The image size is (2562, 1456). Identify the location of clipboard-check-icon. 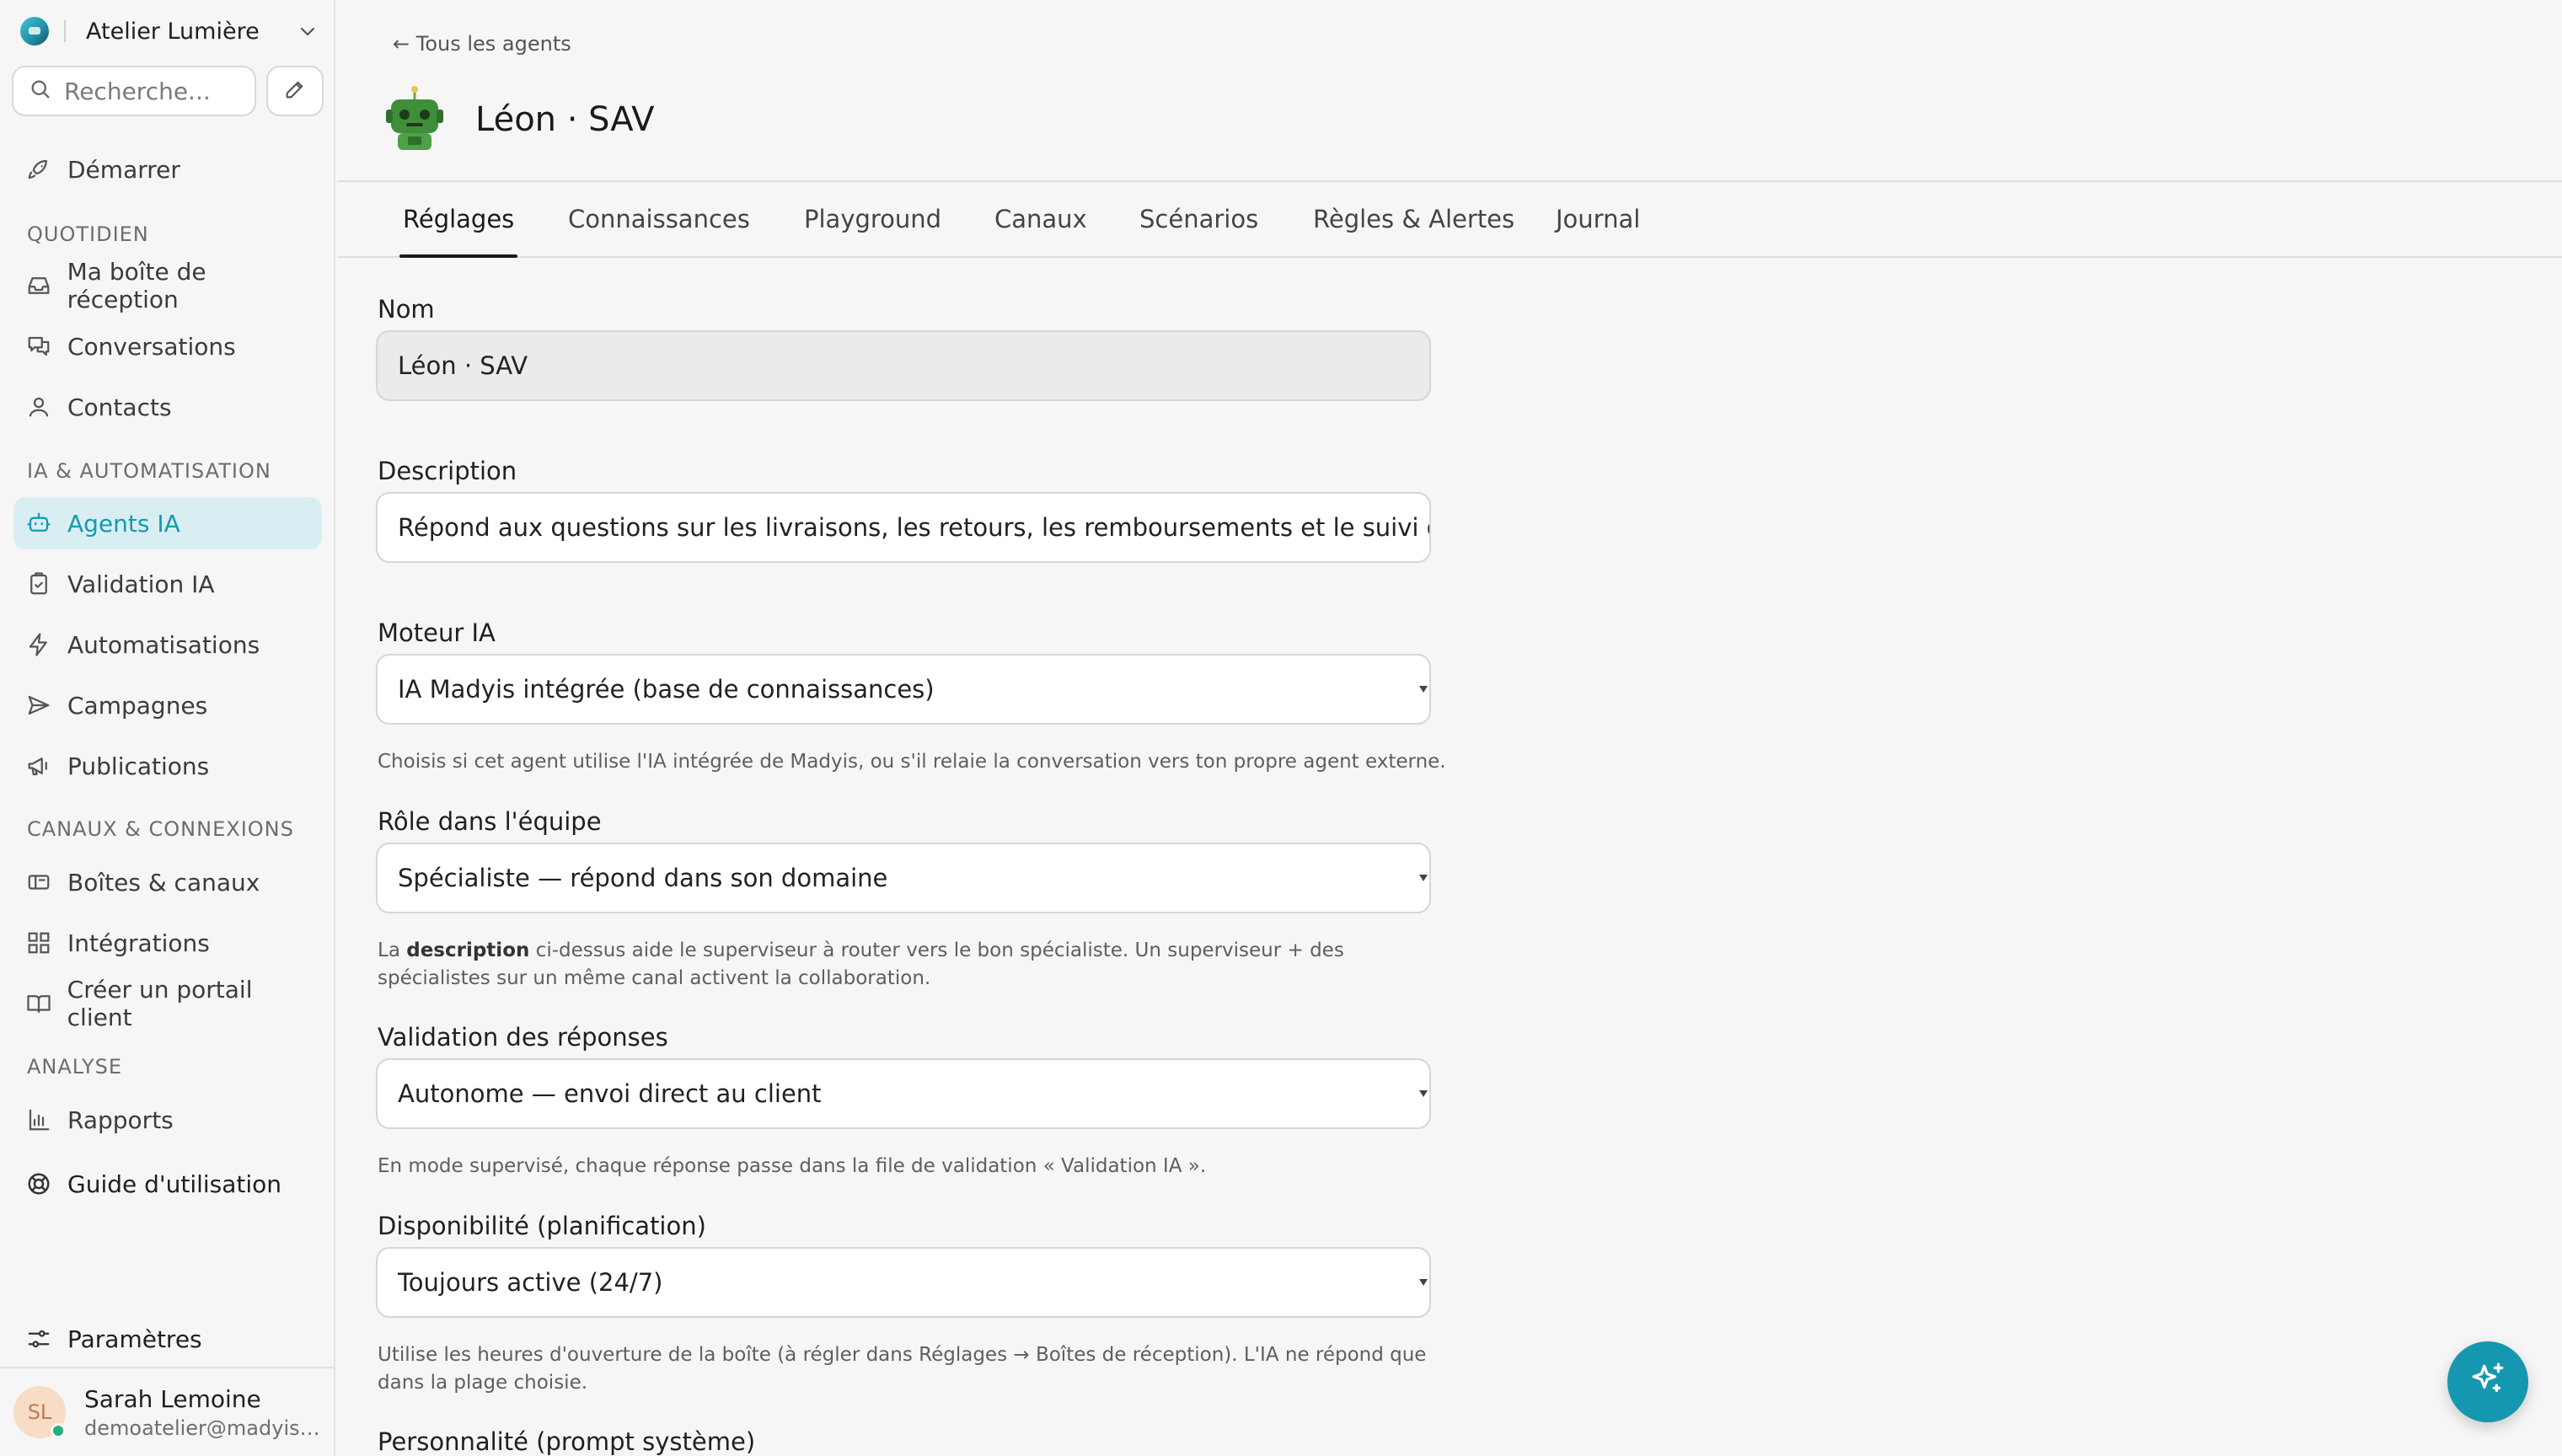
(39, 583).